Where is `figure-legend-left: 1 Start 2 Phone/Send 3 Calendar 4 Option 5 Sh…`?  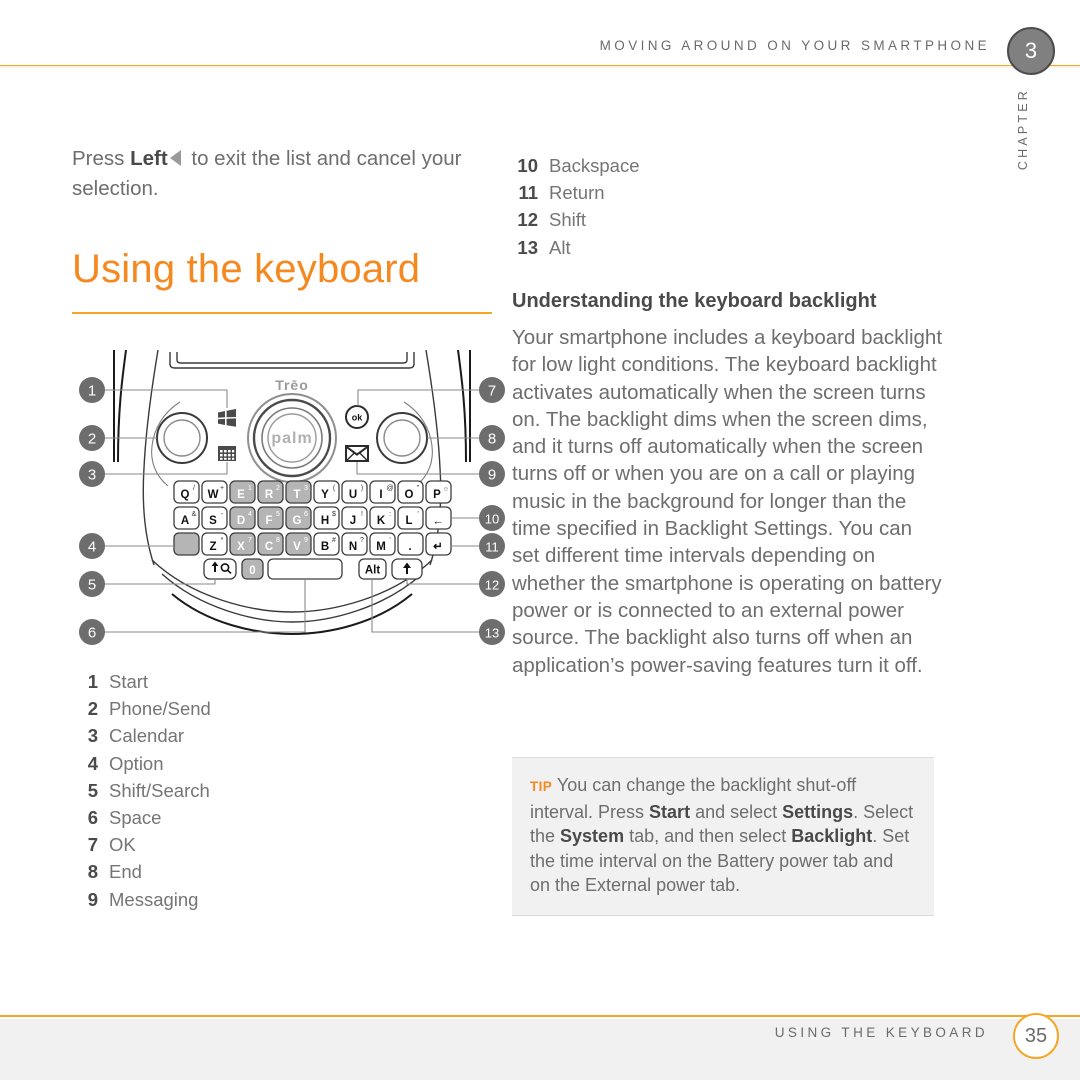
figure-legend-left: 1 Start 2 Phone/Send 3 Calendar 4 Option 5 Sh… is located at coordinates (237, 790).